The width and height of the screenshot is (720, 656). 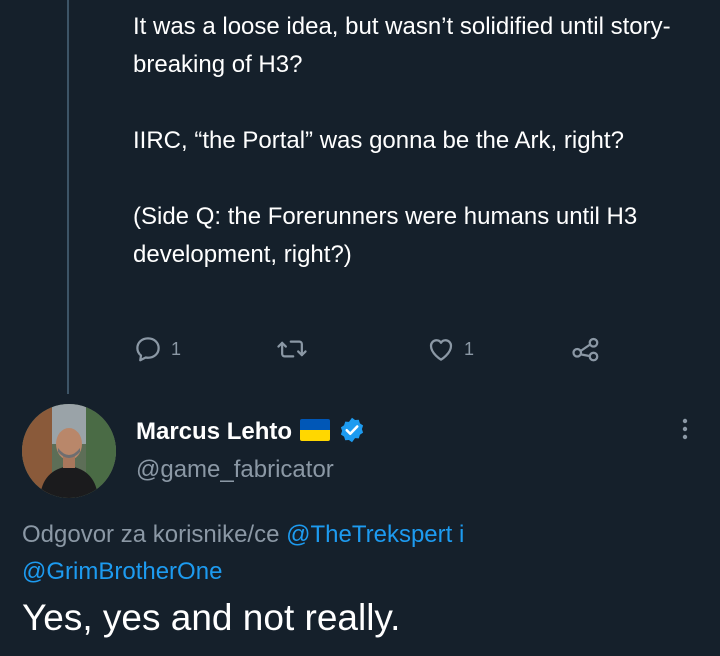 I want to click on reply-prefix: Odgovor za korisnike/ce, so click(x=151, y=534).